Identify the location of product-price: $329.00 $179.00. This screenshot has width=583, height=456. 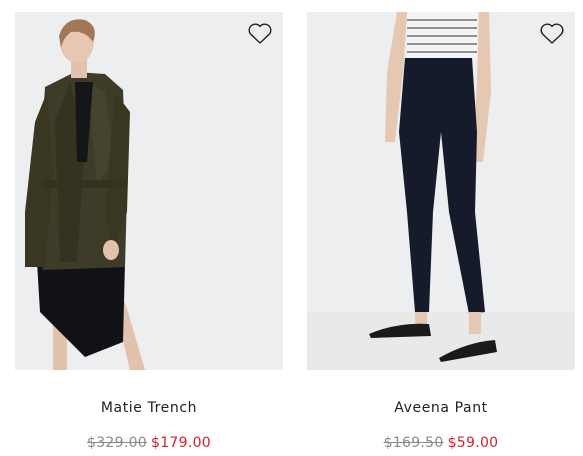
(149, 443).